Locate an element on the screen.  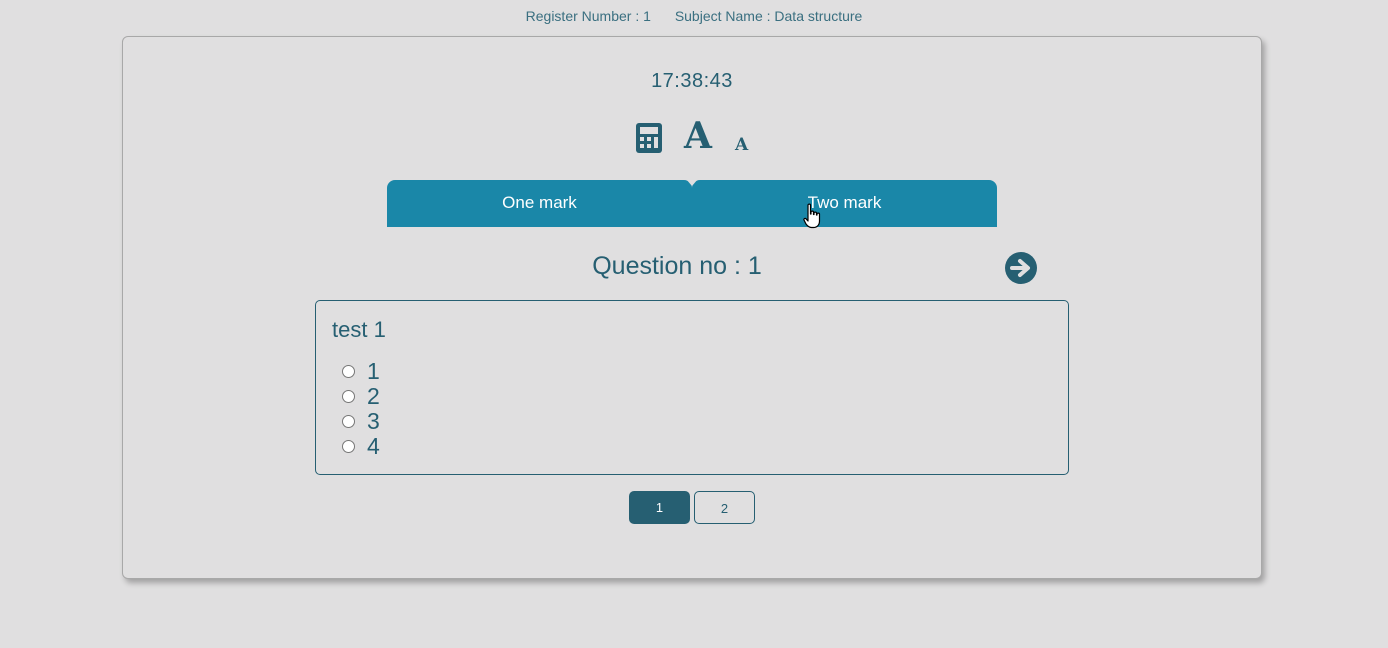
toolbar: A A is located at coordinates (692, 136).